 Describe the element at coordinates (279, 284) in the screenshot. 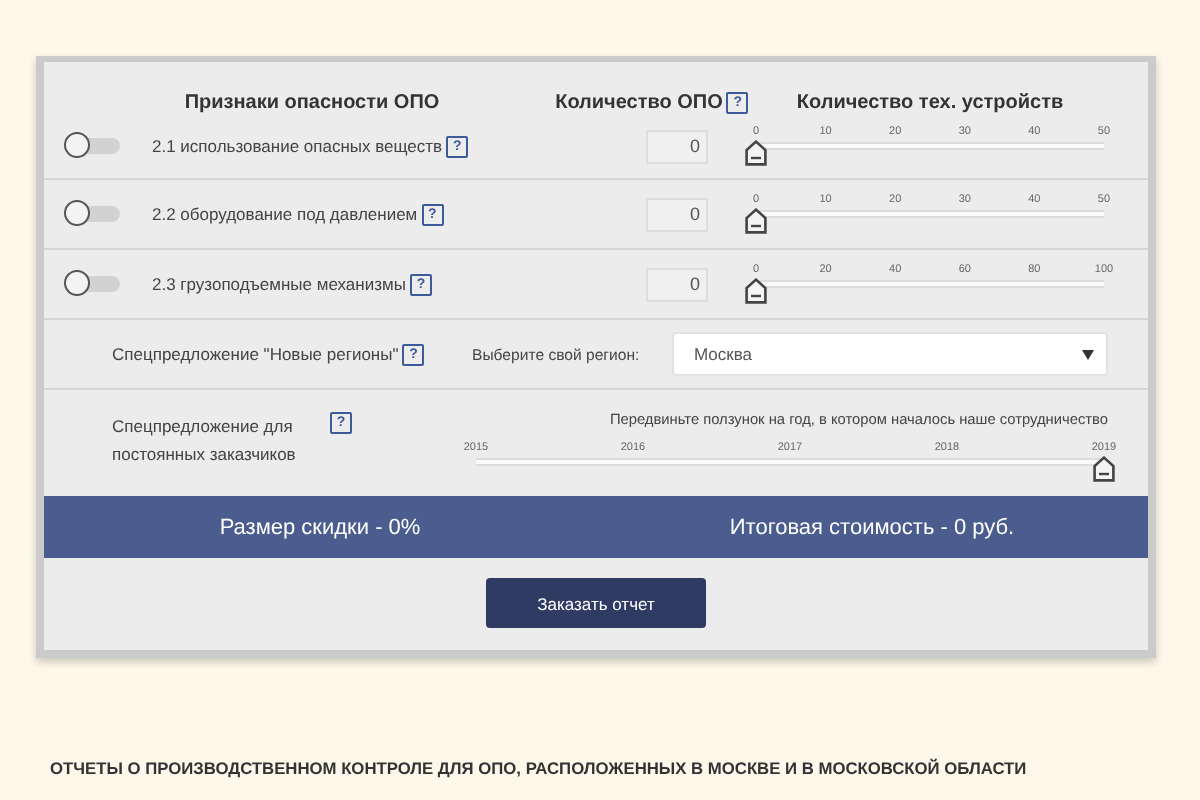

I see `hazard-label: 2.3 грузоподъемные механизмы` at that location.